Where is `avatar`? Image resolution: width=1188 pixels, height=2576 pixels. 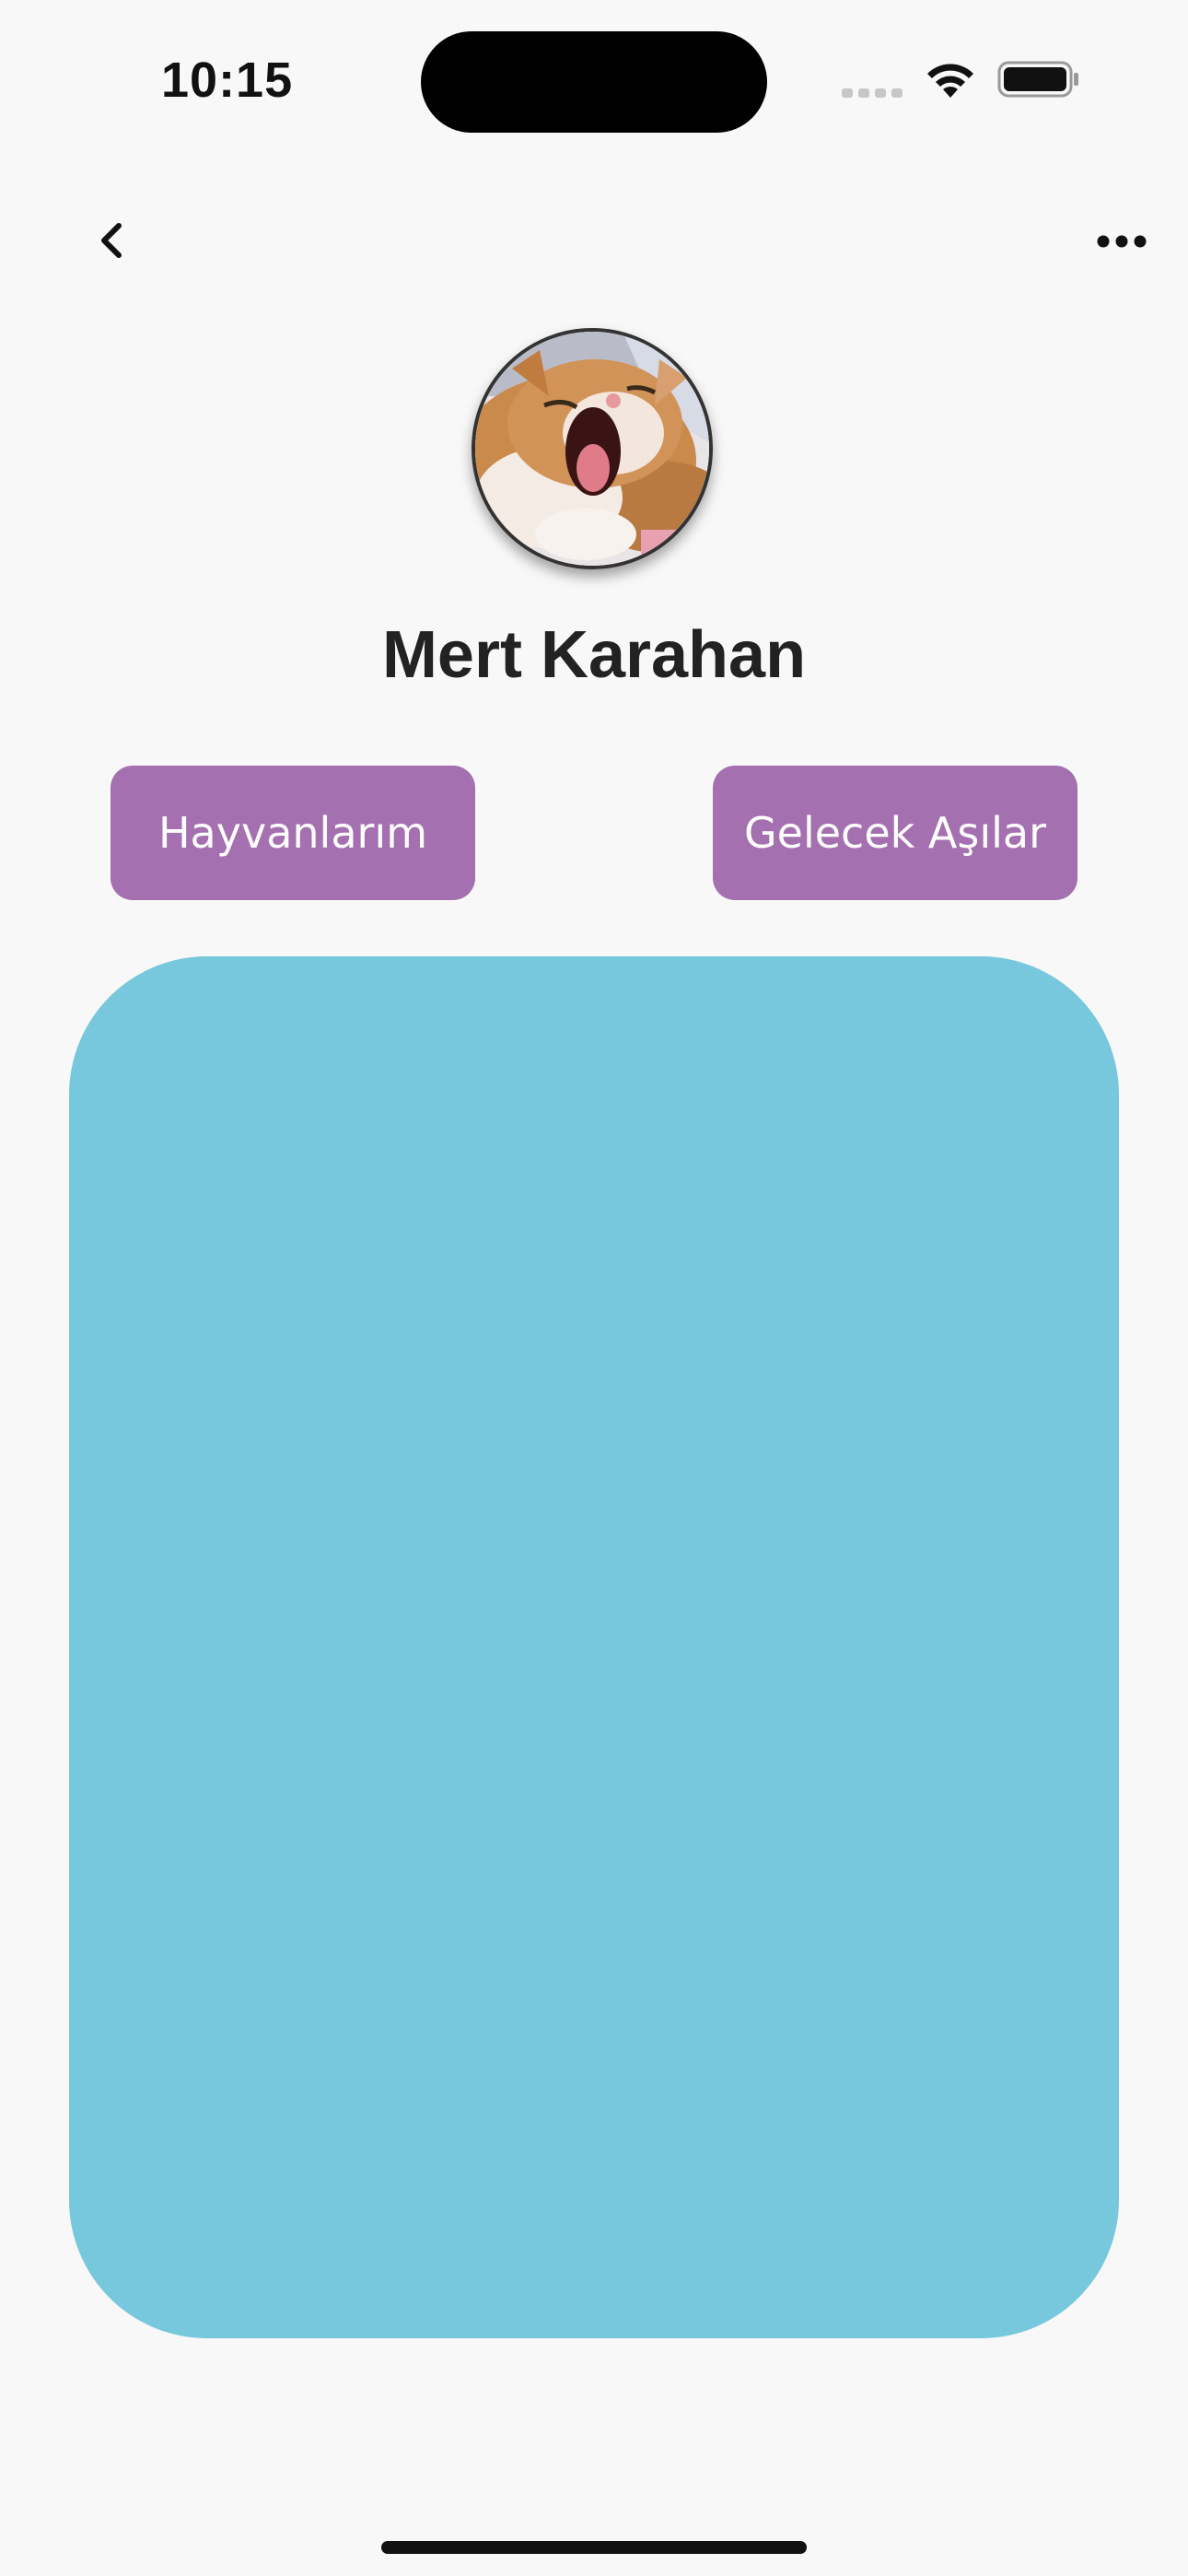 avatar is located at coordinates (592, 448).